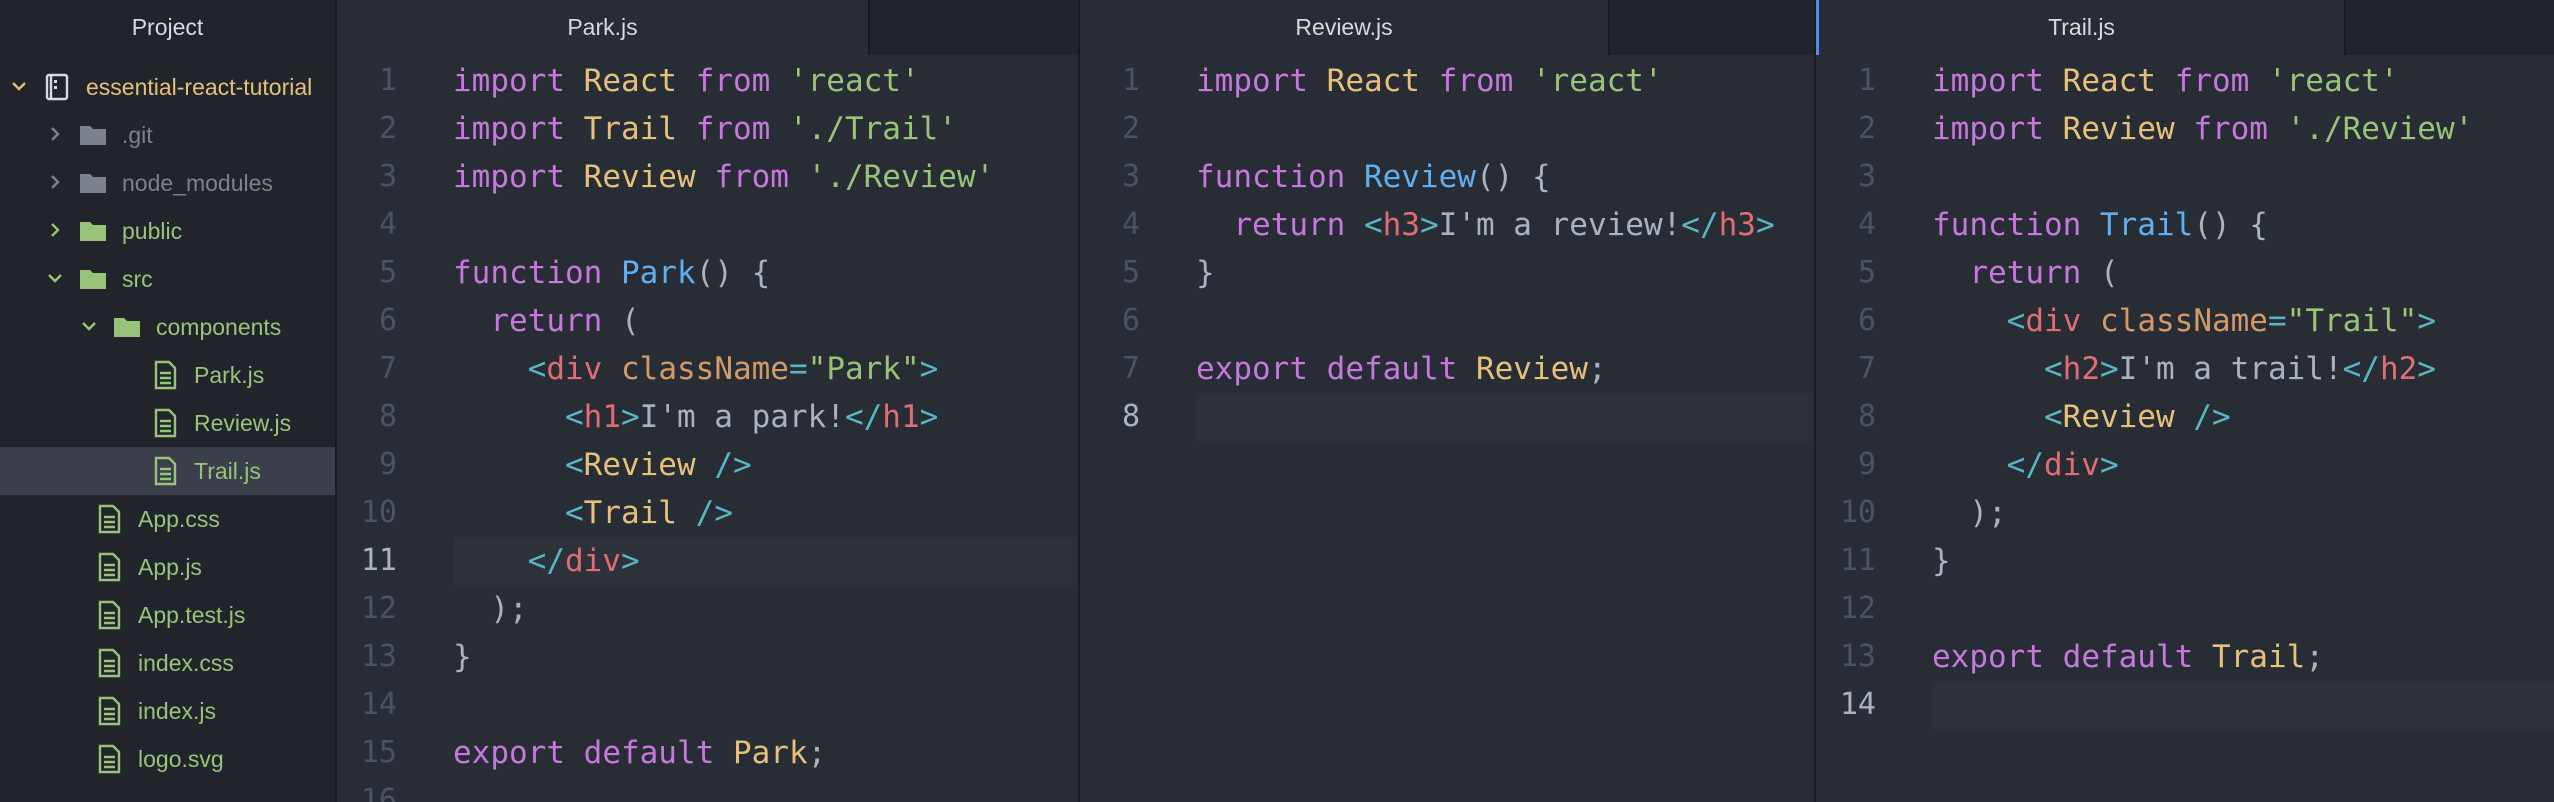 This screenshot has height=802, width=2554. I want to click on code-line: 14, so click(2185, 705).